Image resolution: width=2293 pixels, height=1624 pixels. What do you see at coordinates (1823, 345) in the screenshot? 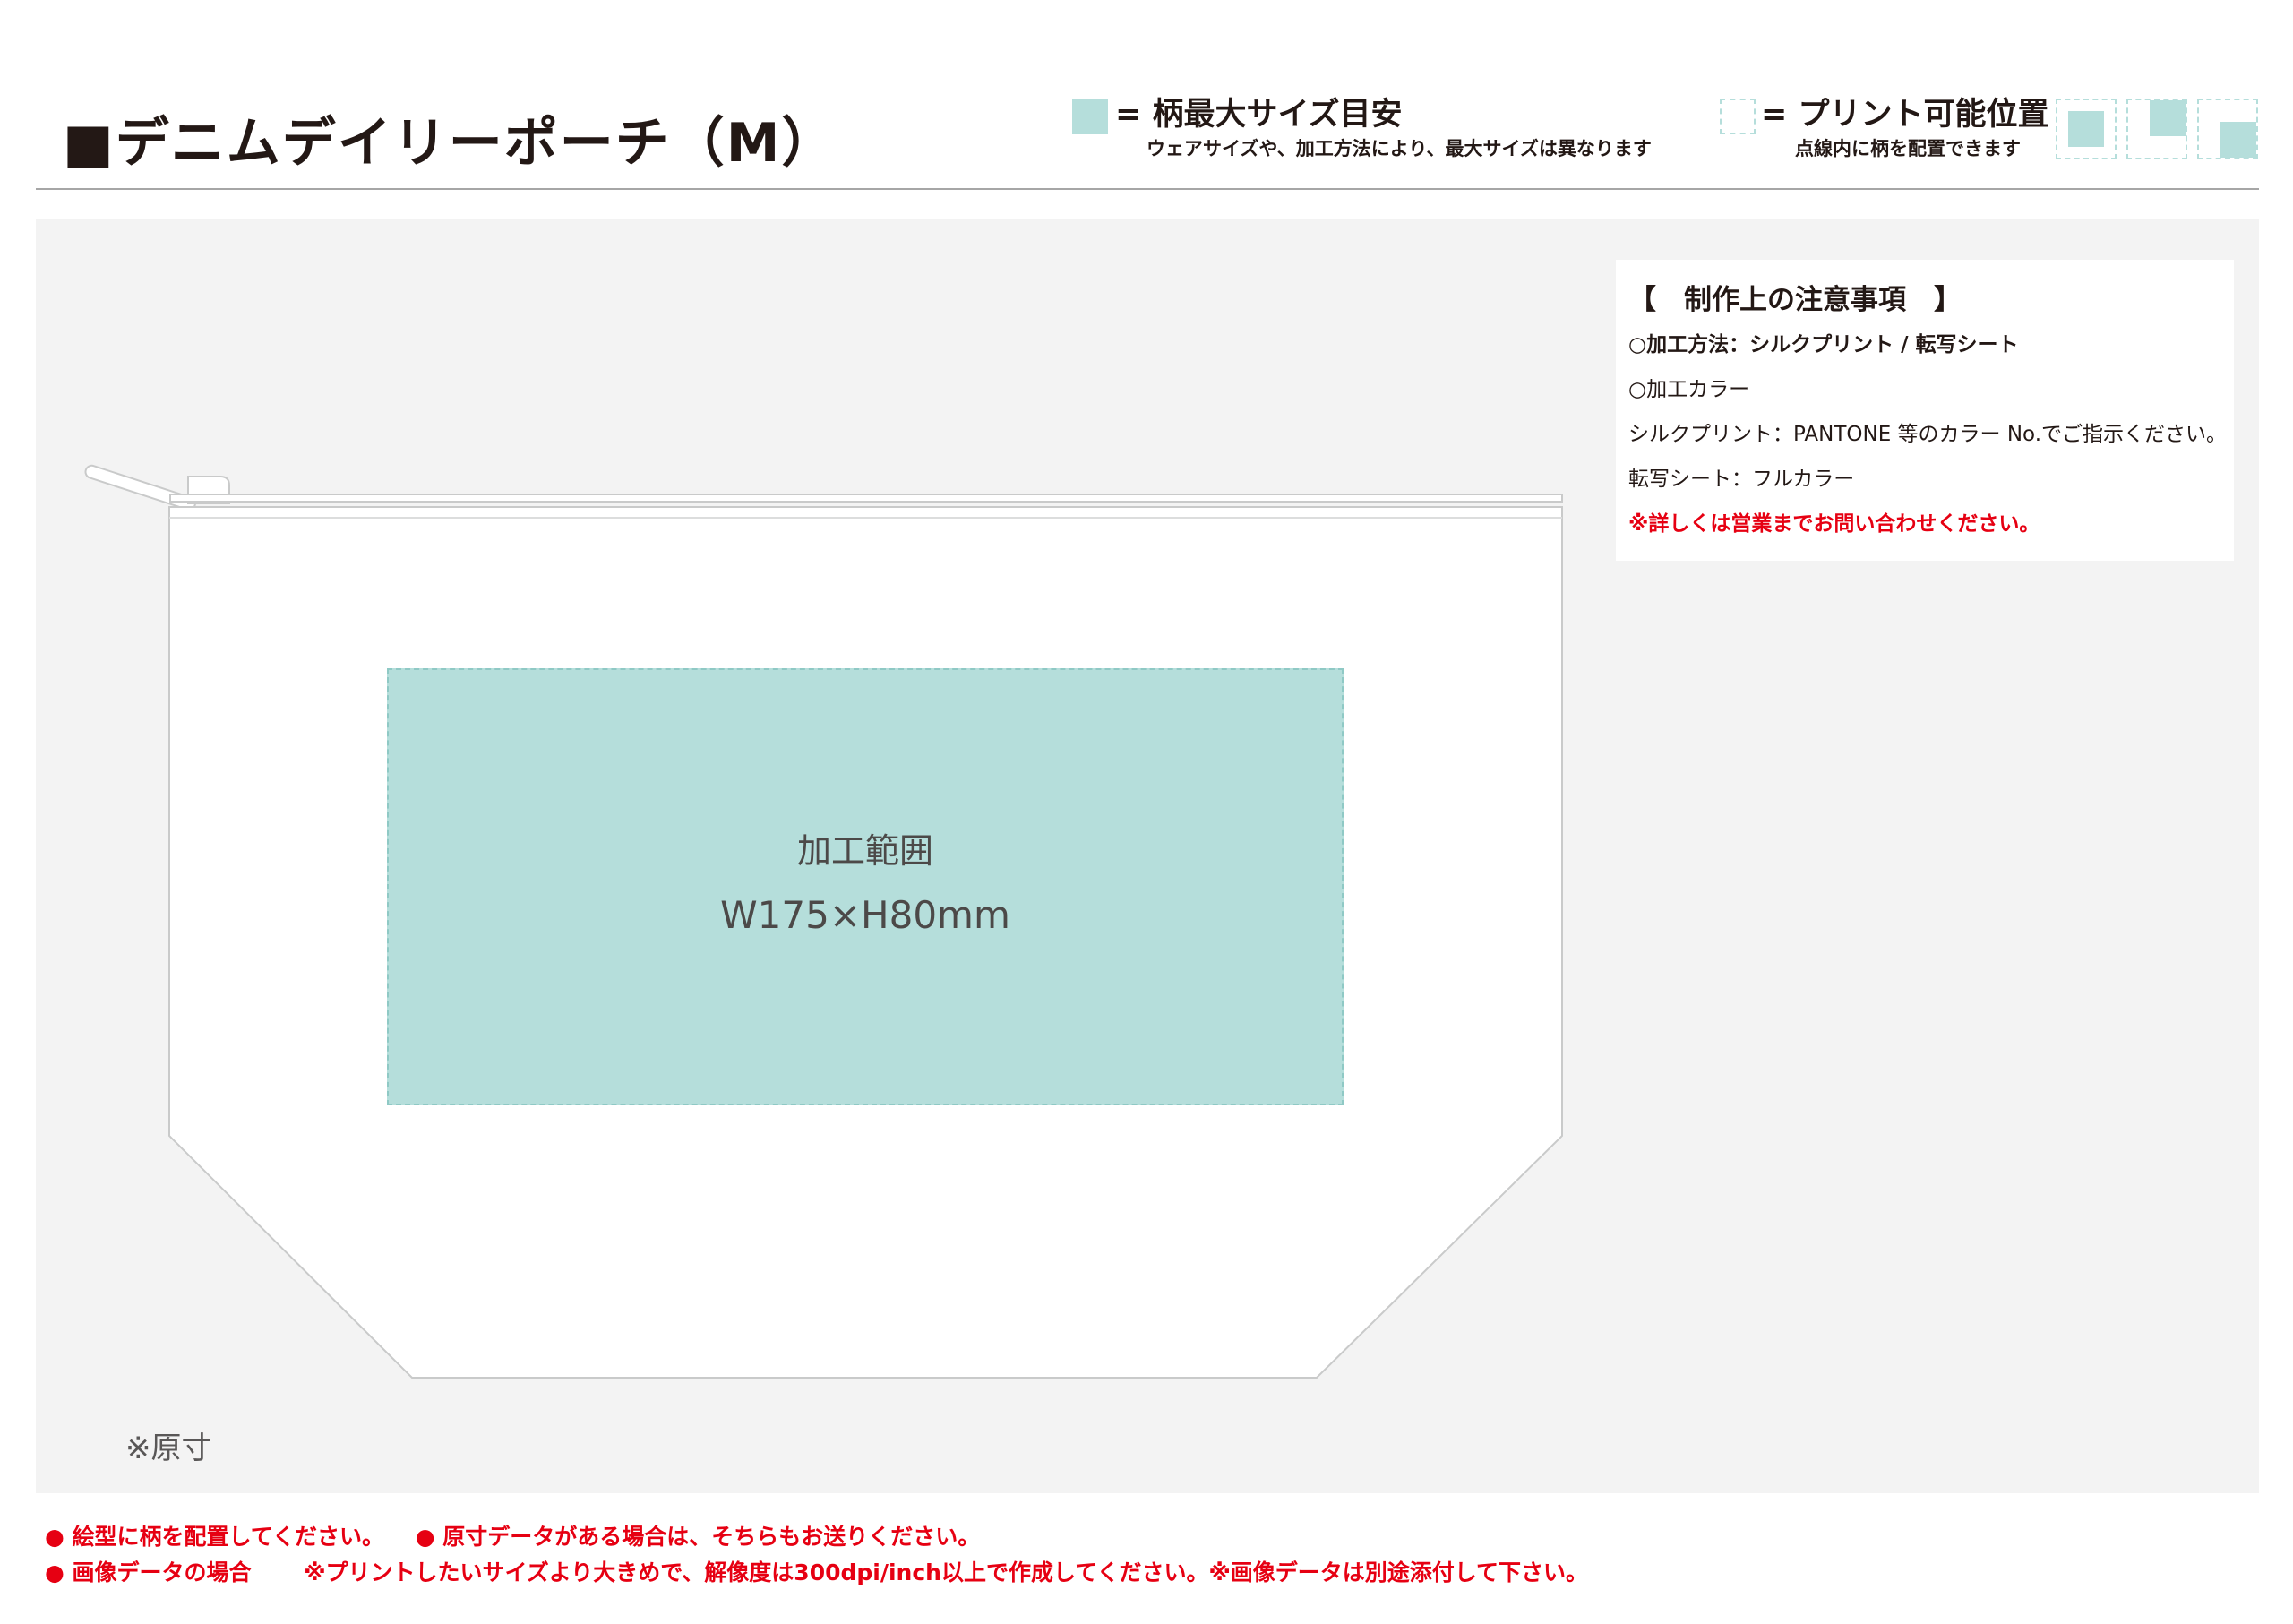
I see `note-method: ○加工方法：シルクプリント / 転写シート` at bounding box center [1823, 345].